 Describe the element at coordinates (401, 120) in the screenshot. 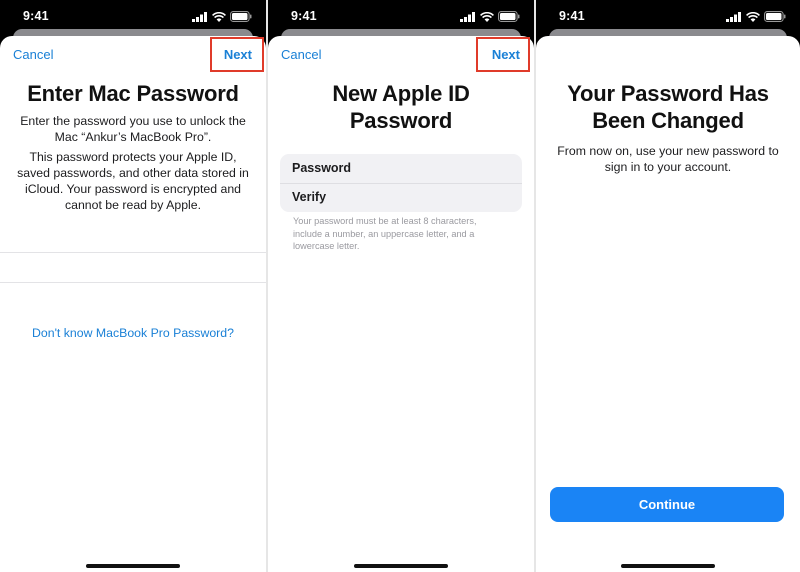

I see `title-line: Password` at that location.